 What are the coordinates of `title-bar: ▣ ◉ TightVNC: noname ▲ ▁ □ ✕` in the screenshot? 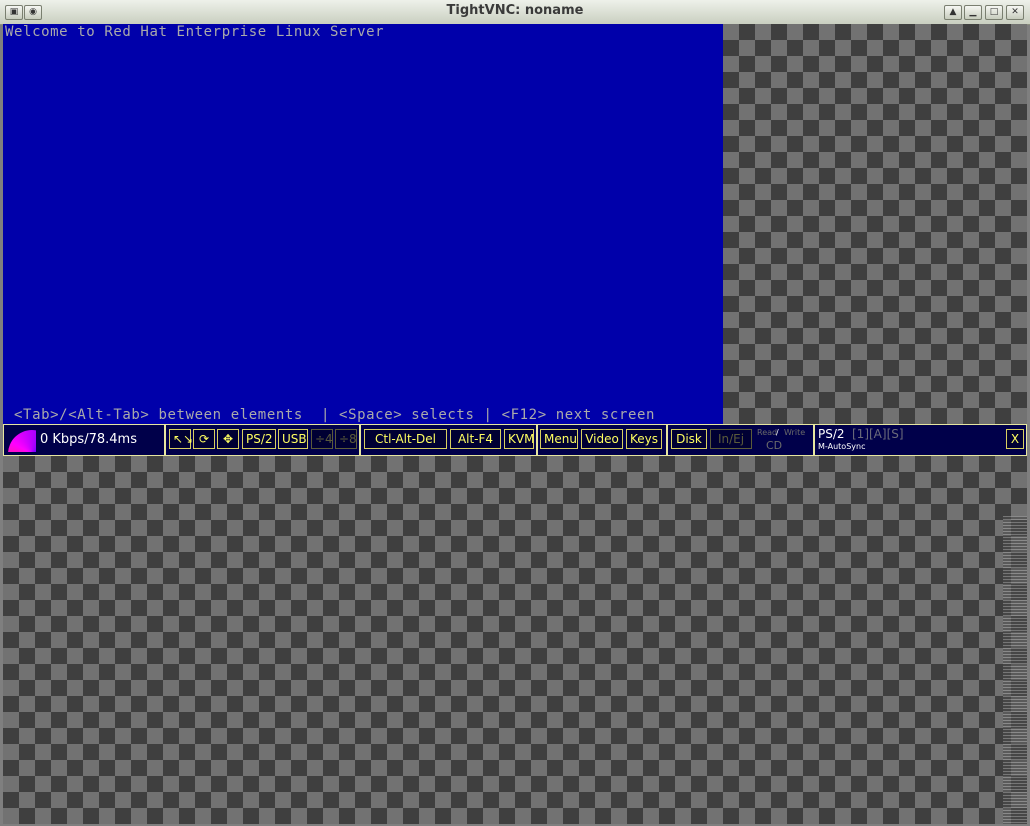 It's located at (515, 12).